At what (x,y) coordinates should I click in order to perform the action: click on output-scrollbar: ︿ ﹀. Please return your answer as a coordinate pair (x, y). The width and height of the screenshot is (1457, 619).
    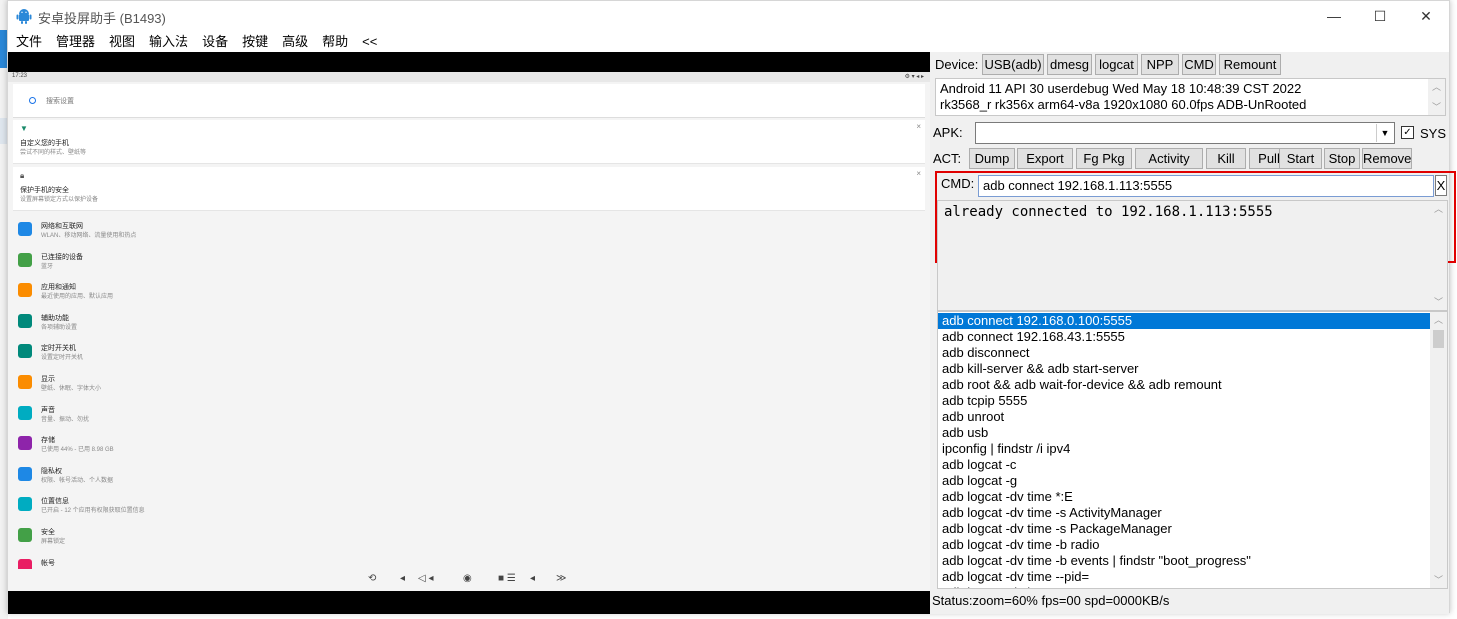
    Looking at the image, I should click on (1438, 255).